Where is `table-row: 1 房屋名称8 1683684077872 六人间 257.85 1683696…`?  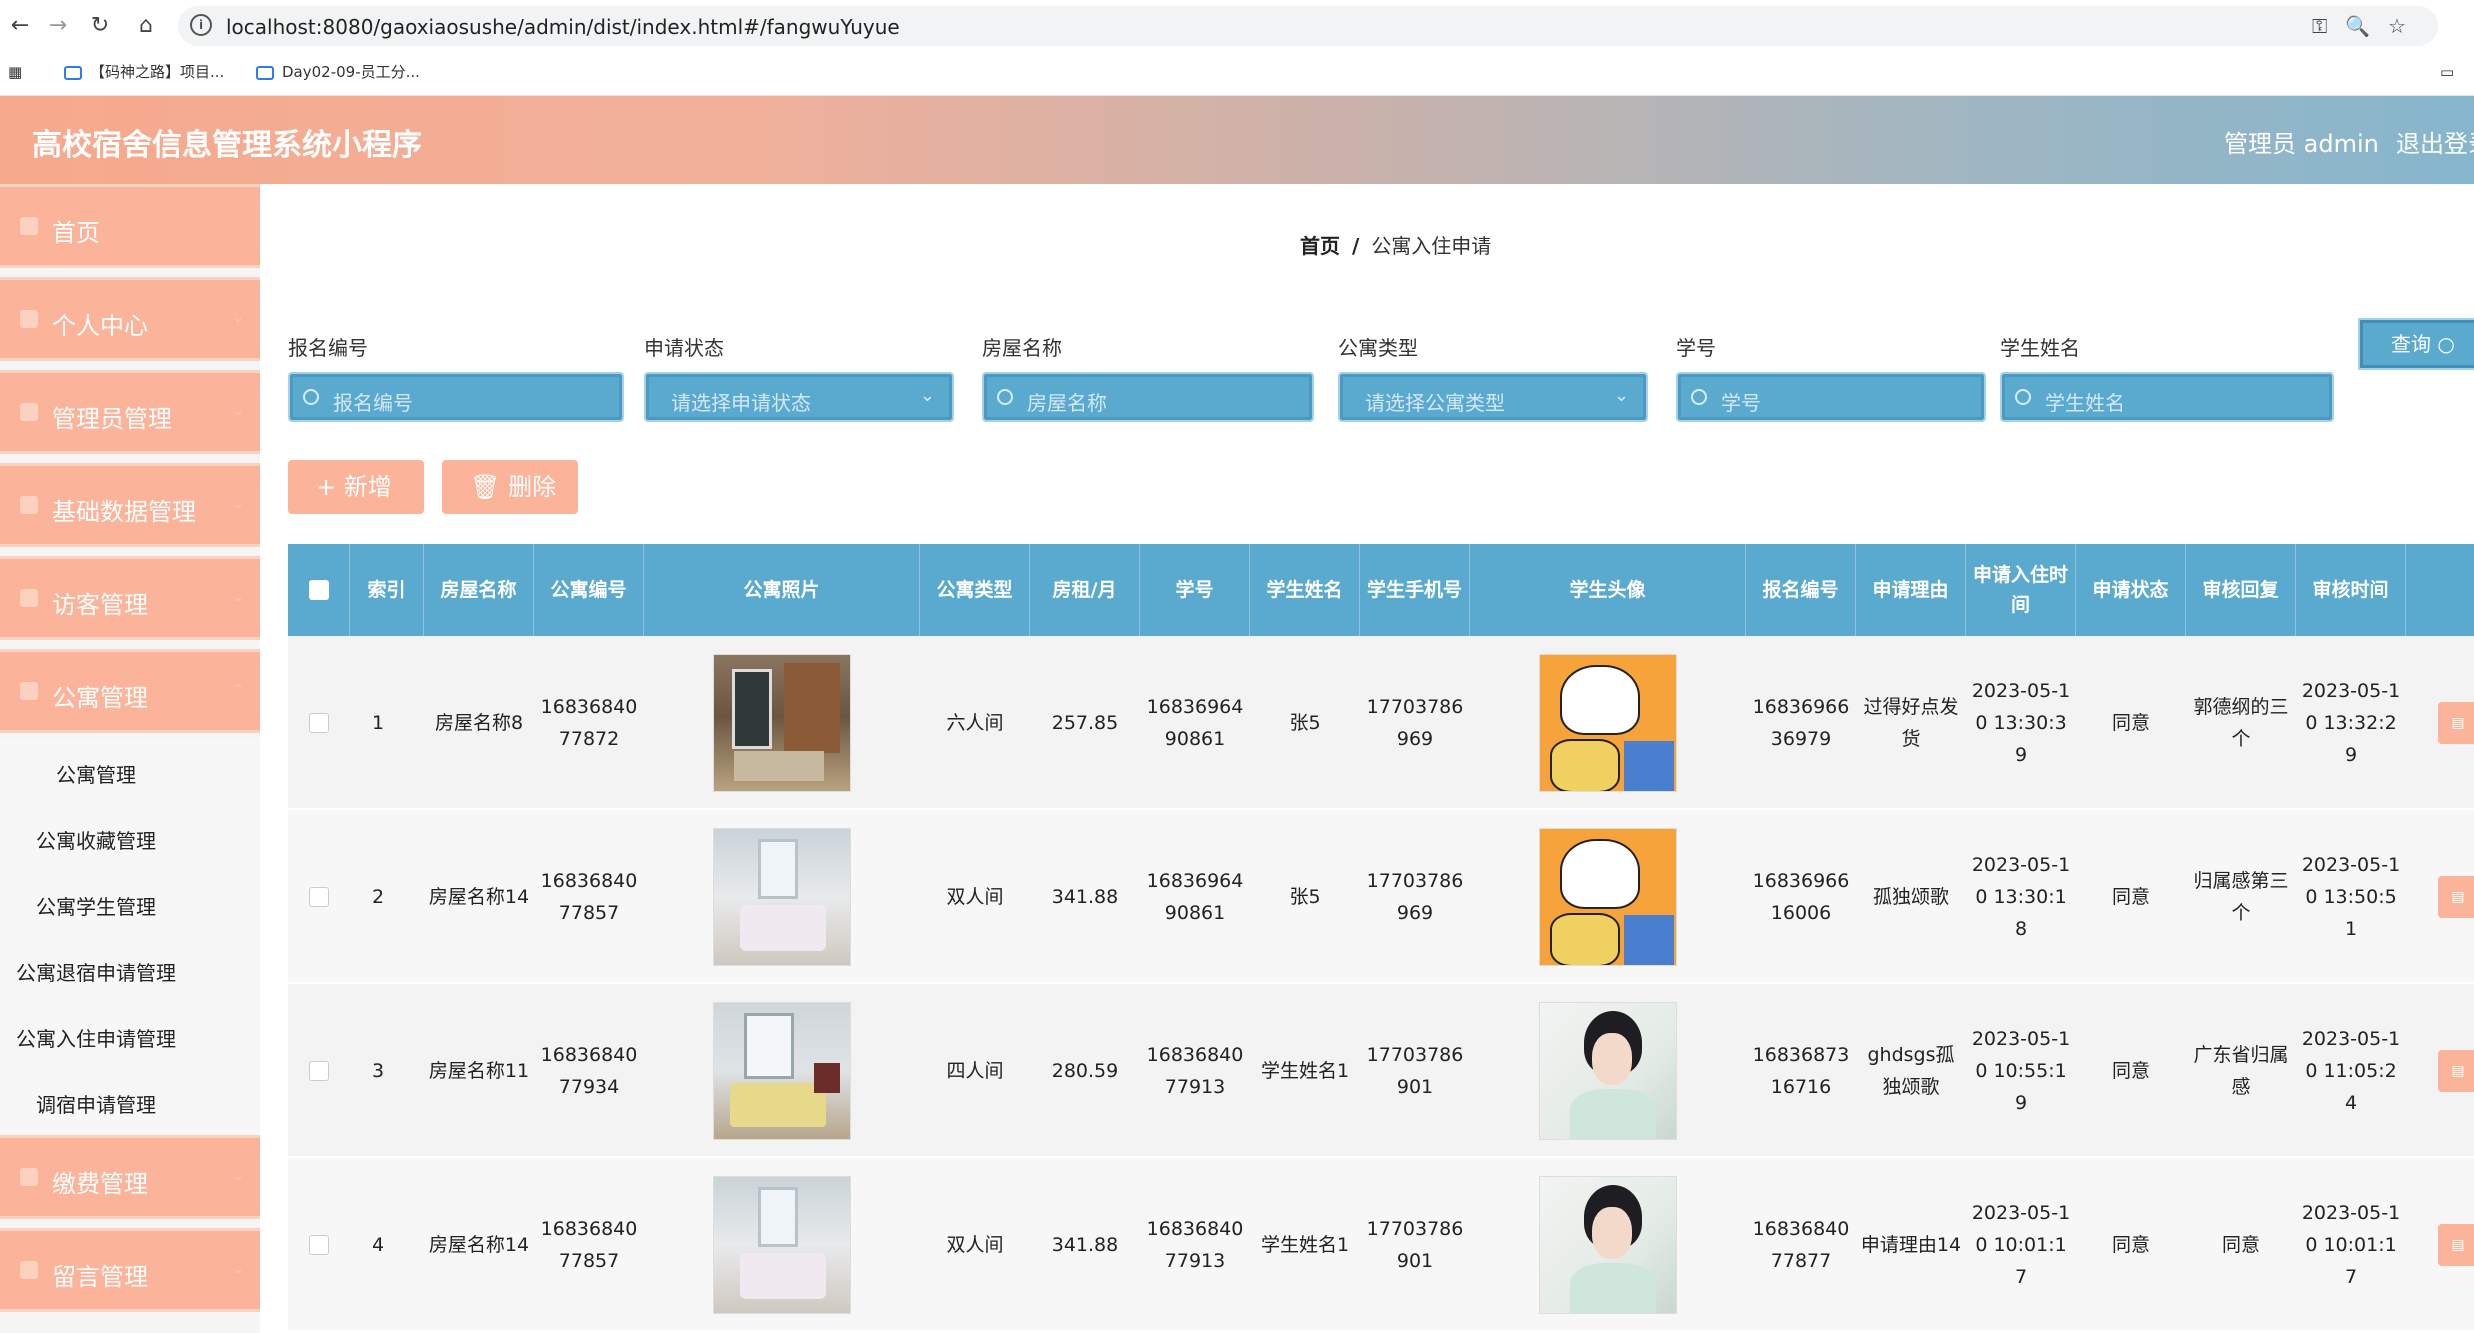 table-row: 1 房屋名称8 1683684077872 六人间 257.85 1683696… is located at coordinates (1381, 723).